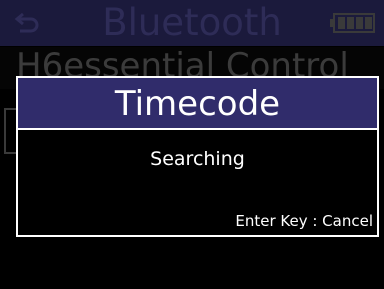 The width and height of the screenshot is (384, 289). Describe the element at coordinates (352, 23) in the screenshot. I see `battery-icon` at that location.